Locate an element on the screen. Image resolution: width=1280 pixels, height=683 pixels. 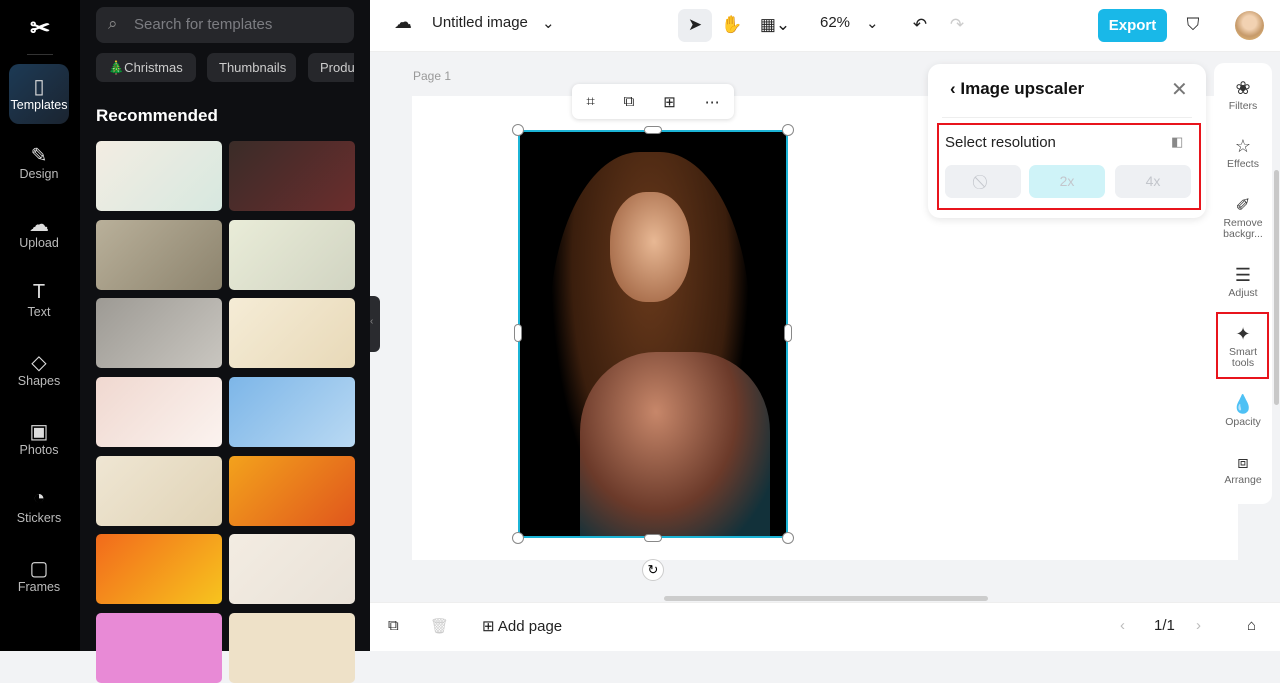
opacity-button: 💧 Opacity is located at coordinates (1243, 410).